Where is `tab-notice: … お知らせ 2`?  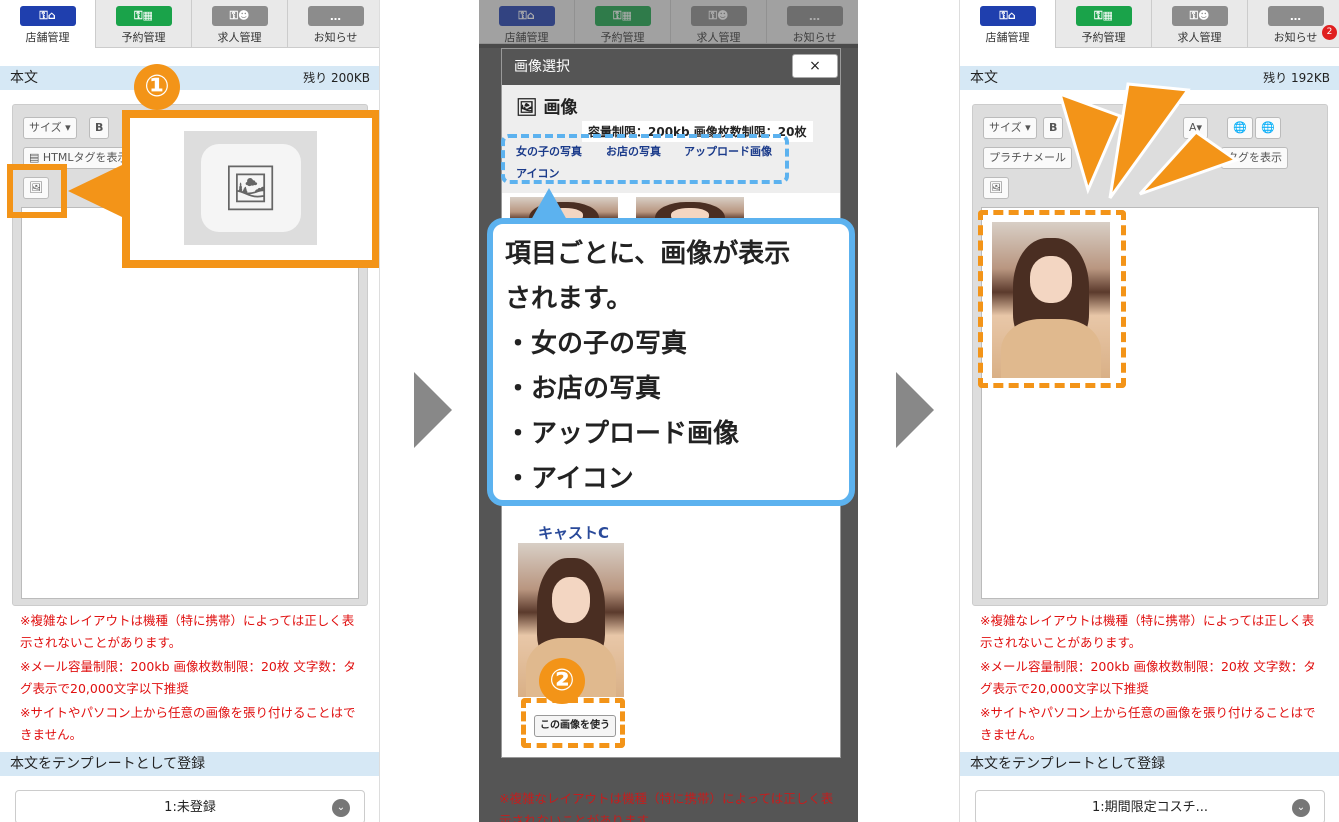 tab-notice: … お知らせ 2 is located at coordinates (1293, 24).